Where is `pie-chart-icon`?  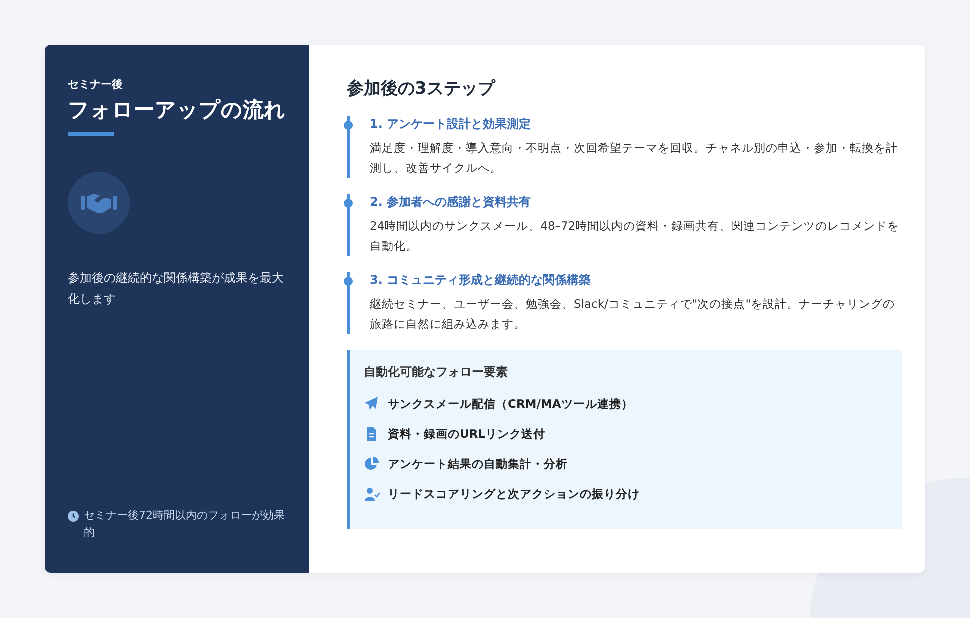 pie-chart-icon is located at coordinates (372, 464).